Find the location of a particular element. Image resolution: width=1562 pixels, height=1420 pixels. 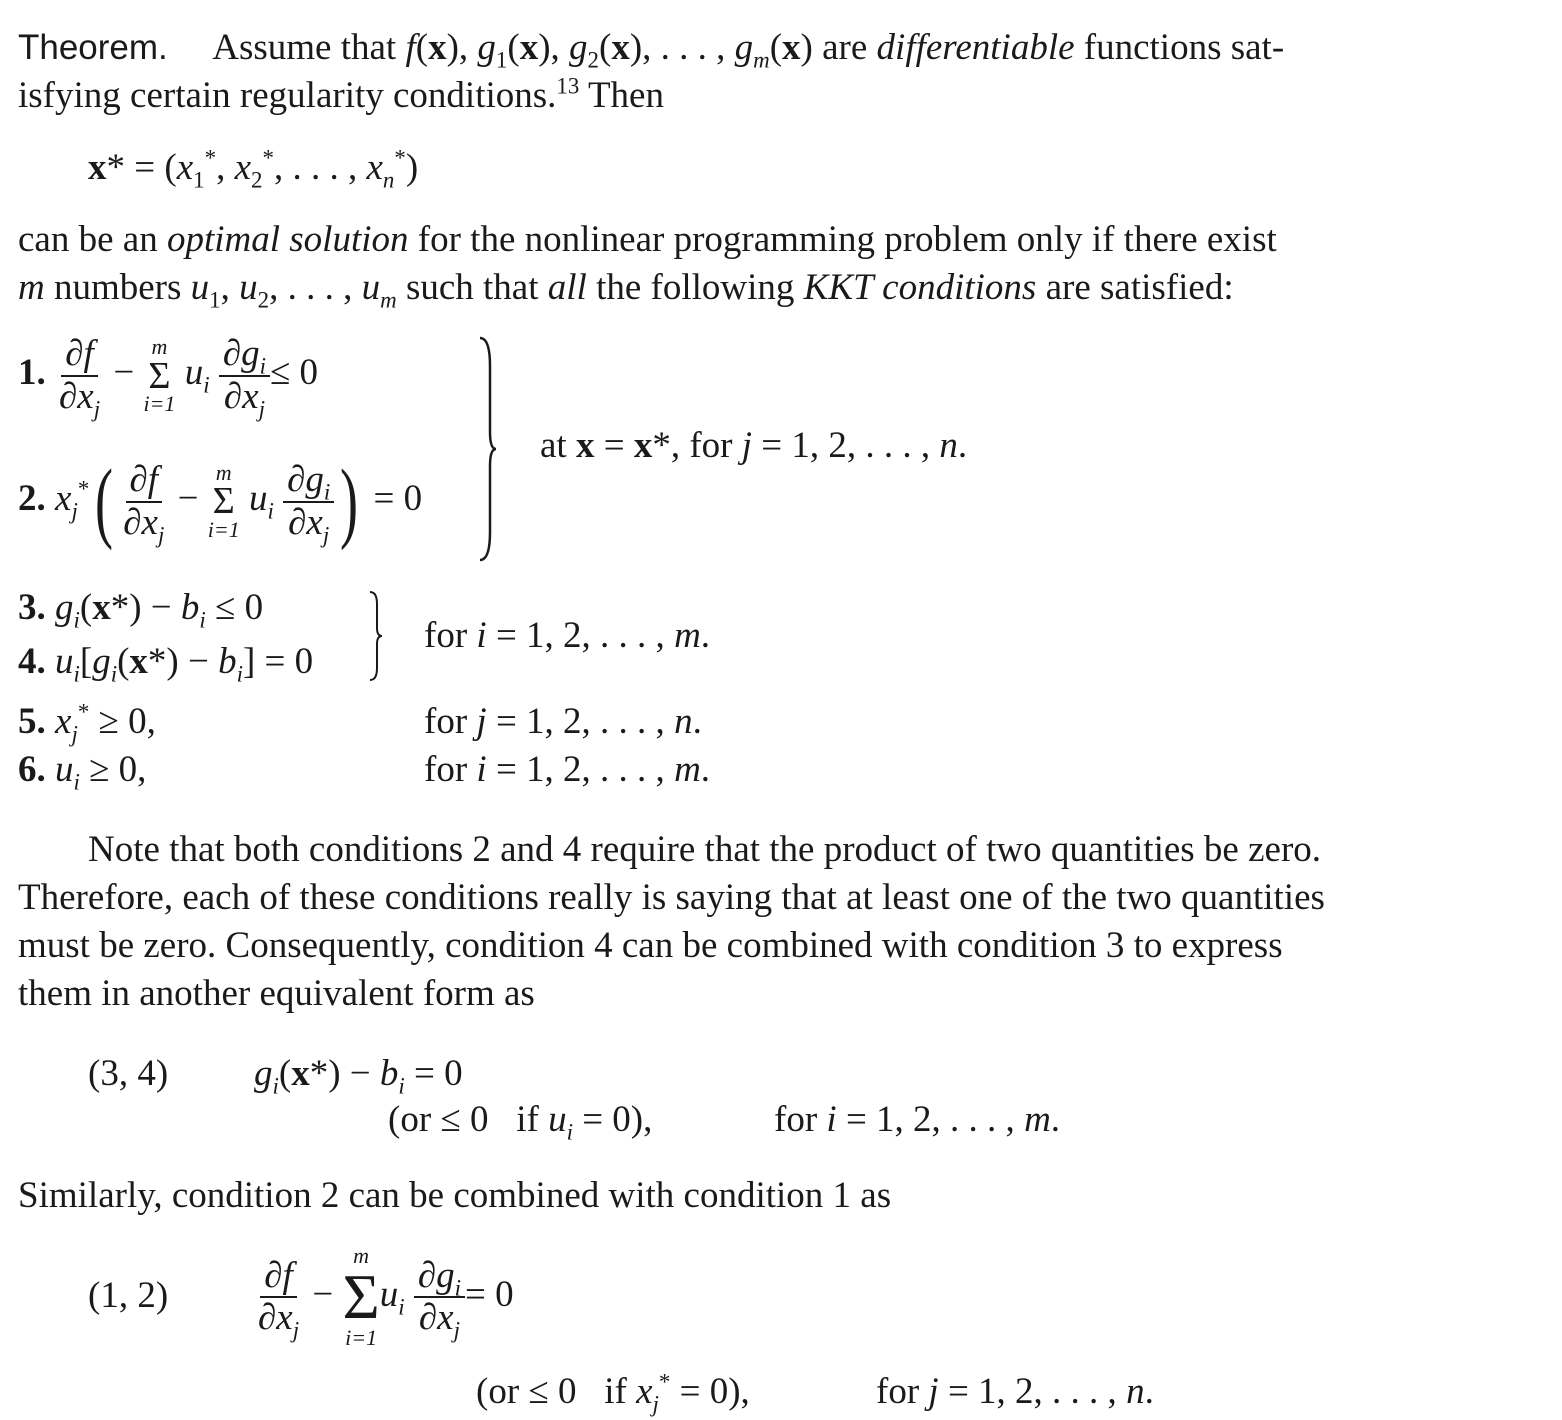

combined-3-4-alternative: (or ≤ 0 if ui = 0), is located at coordinates (520, 1122).